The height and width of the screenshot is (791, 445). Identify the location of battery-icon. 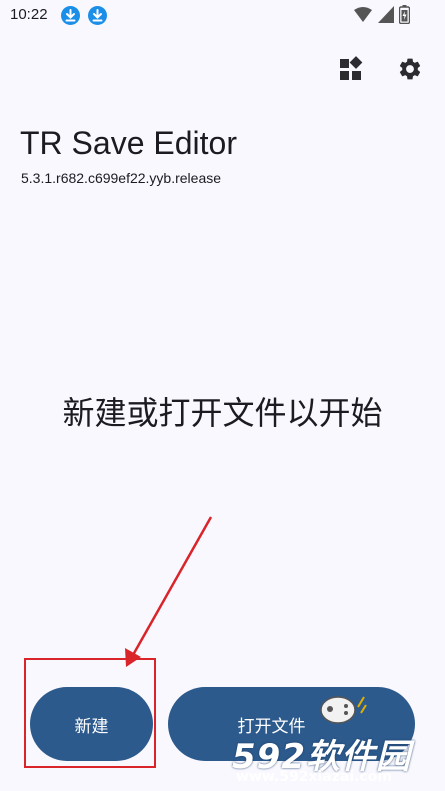
(404, 14).